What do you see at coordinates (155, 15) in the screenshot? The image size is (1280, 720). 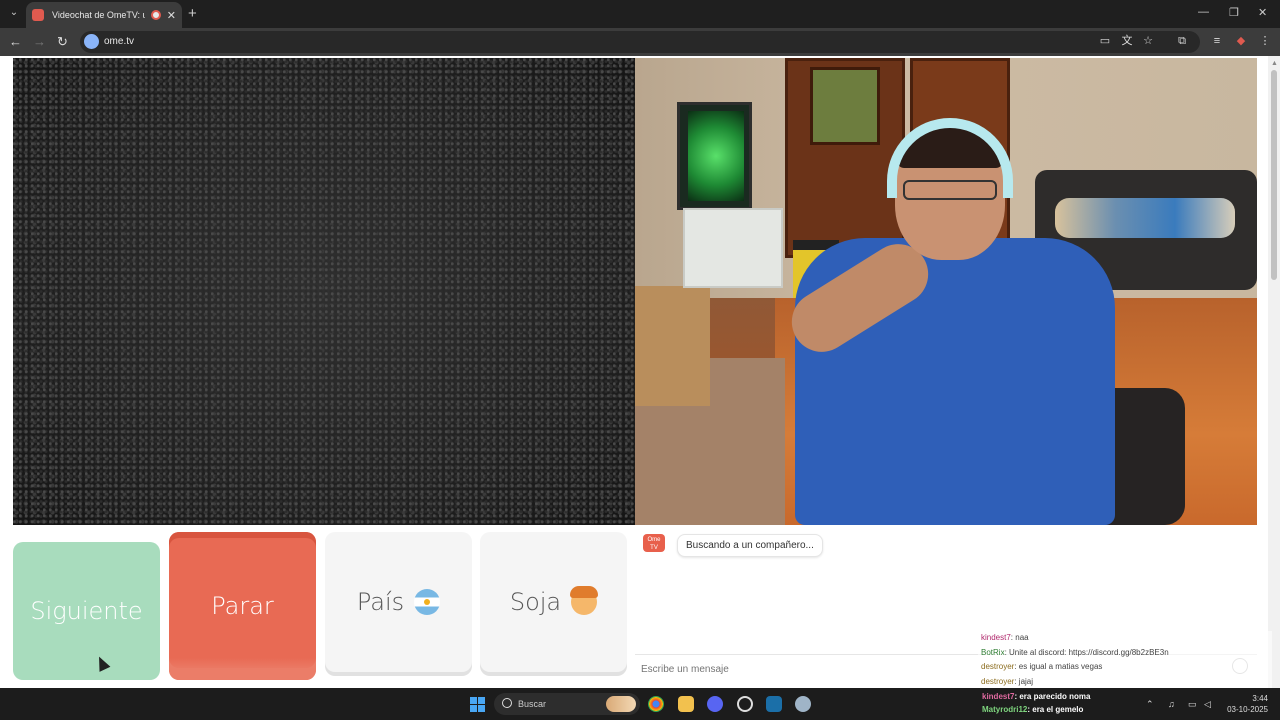 I see `recording-icon` at bounding box center [155, 15].